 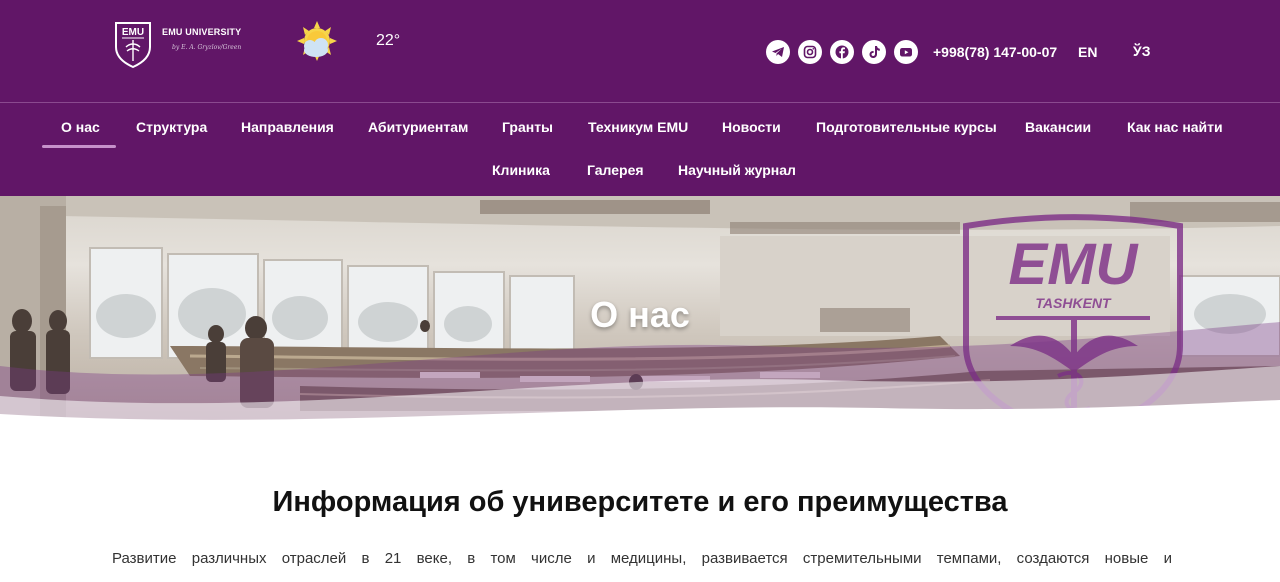 What do you see at coordinates (615, 170) in the screenshot?
I see `nav-item-gallery: Галерея` at bounding box center [615, 170].